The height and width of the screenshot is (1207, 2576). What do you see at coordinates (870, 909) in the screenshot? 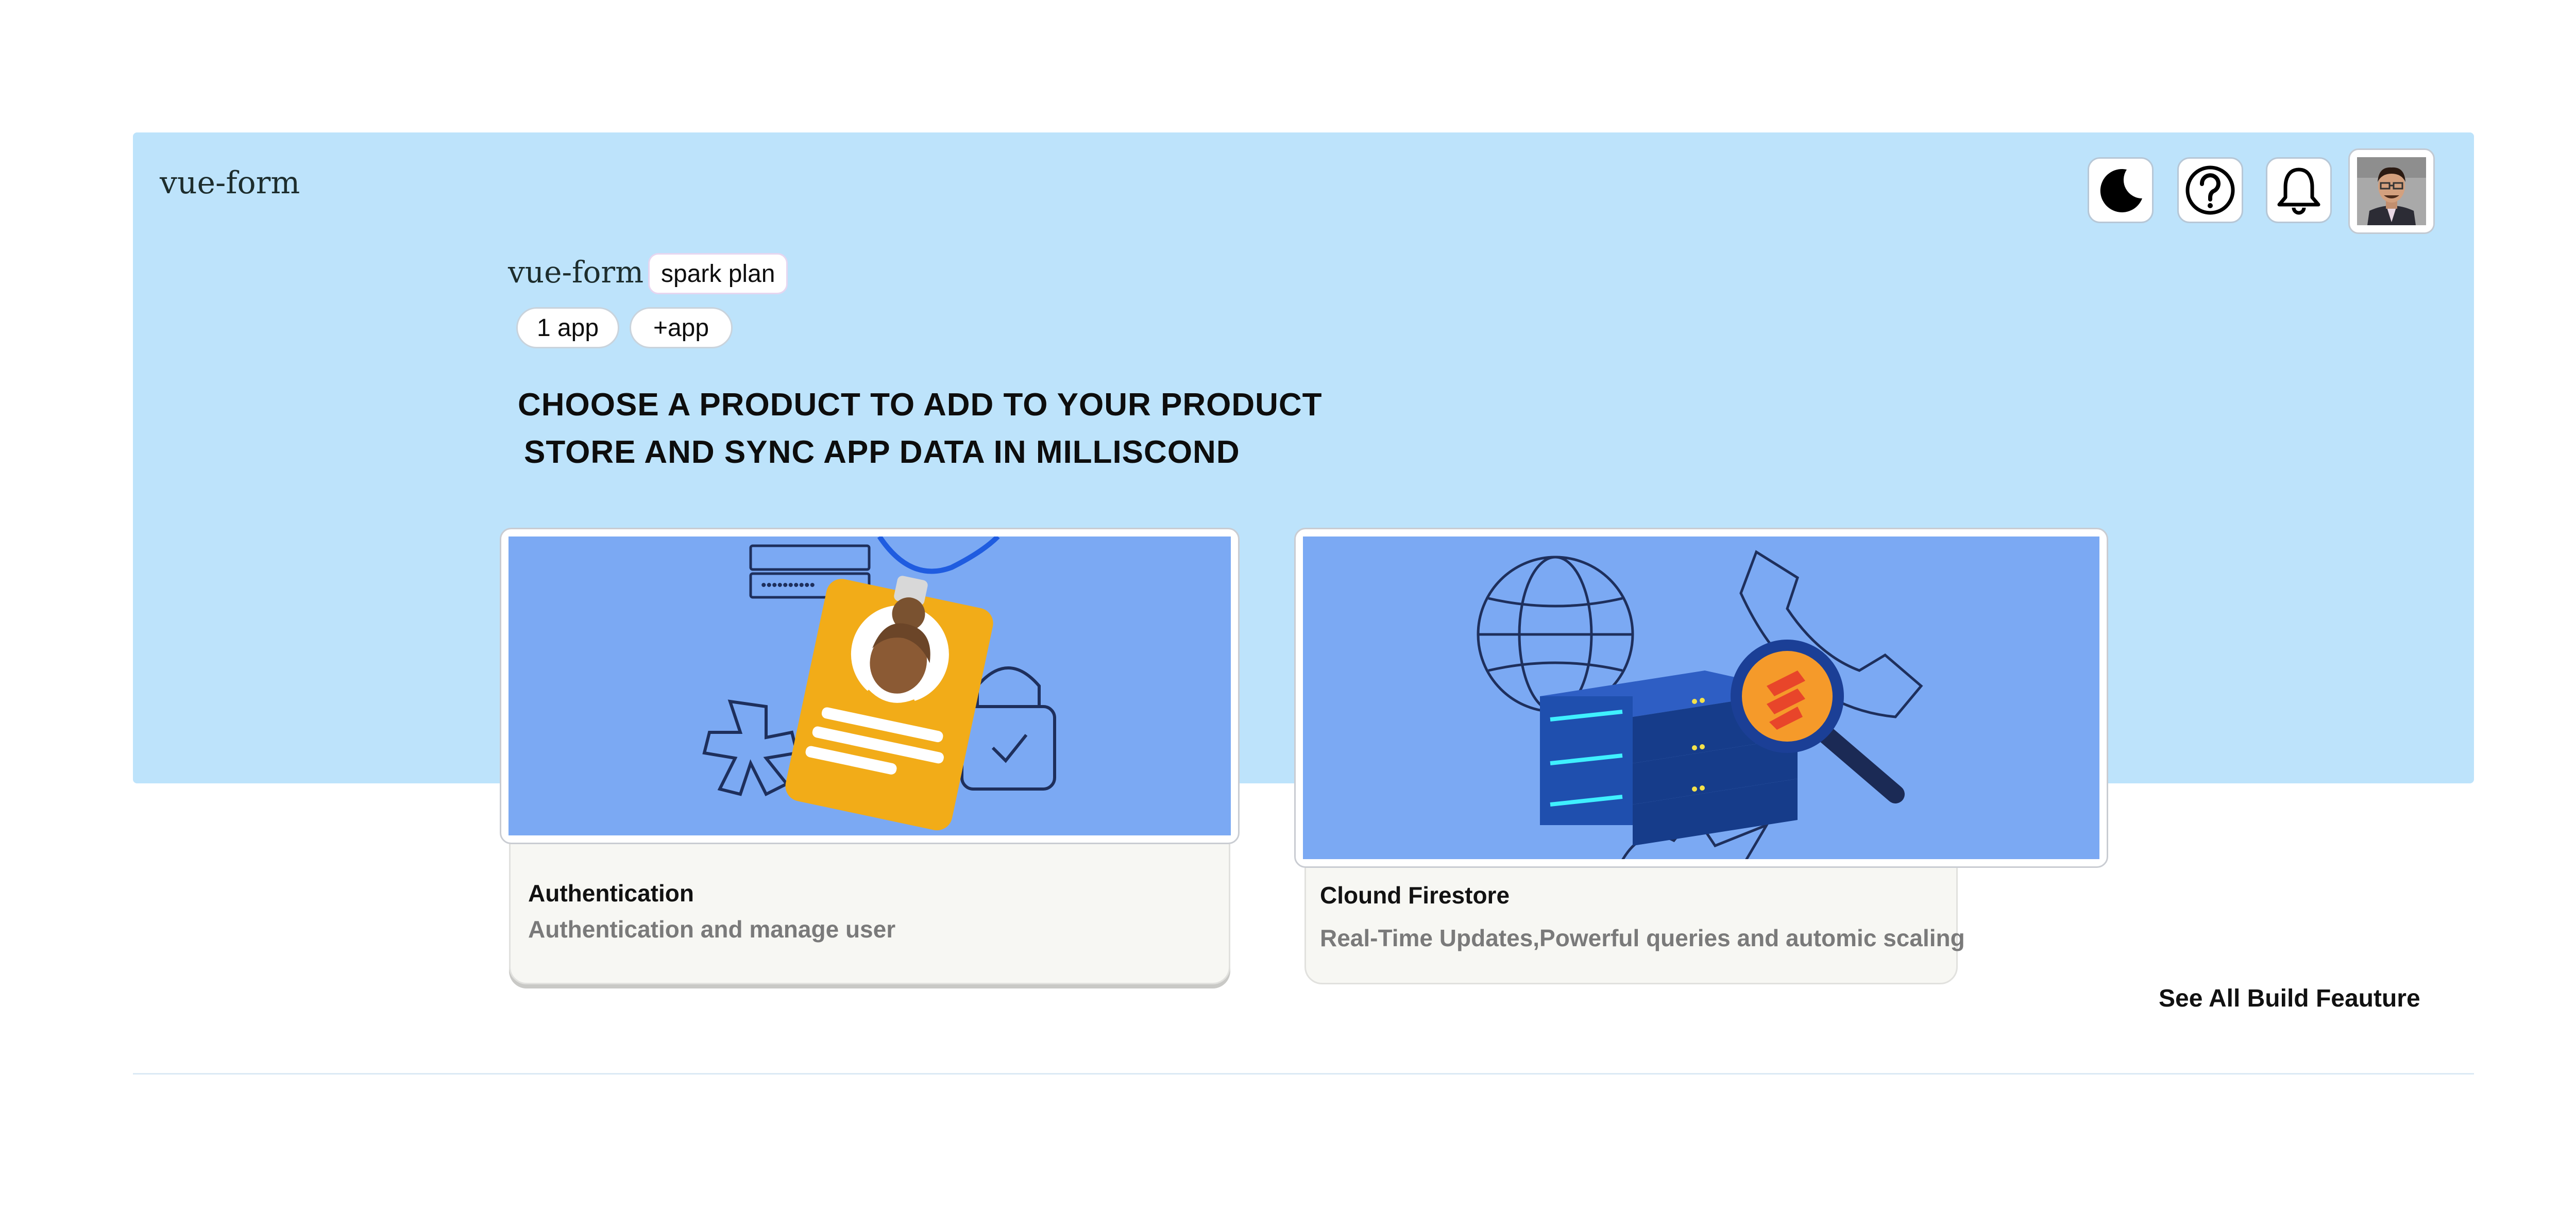
I see `authentication-card` at bounding box center [870, 909].